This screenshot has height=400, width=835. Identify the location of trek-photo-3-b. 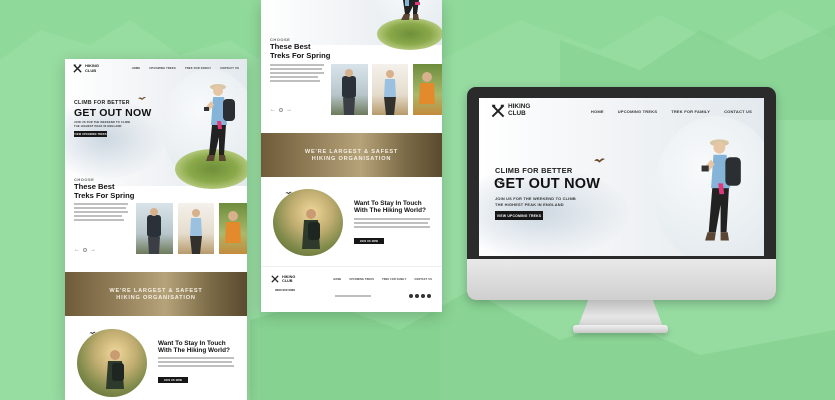
(427, 89).